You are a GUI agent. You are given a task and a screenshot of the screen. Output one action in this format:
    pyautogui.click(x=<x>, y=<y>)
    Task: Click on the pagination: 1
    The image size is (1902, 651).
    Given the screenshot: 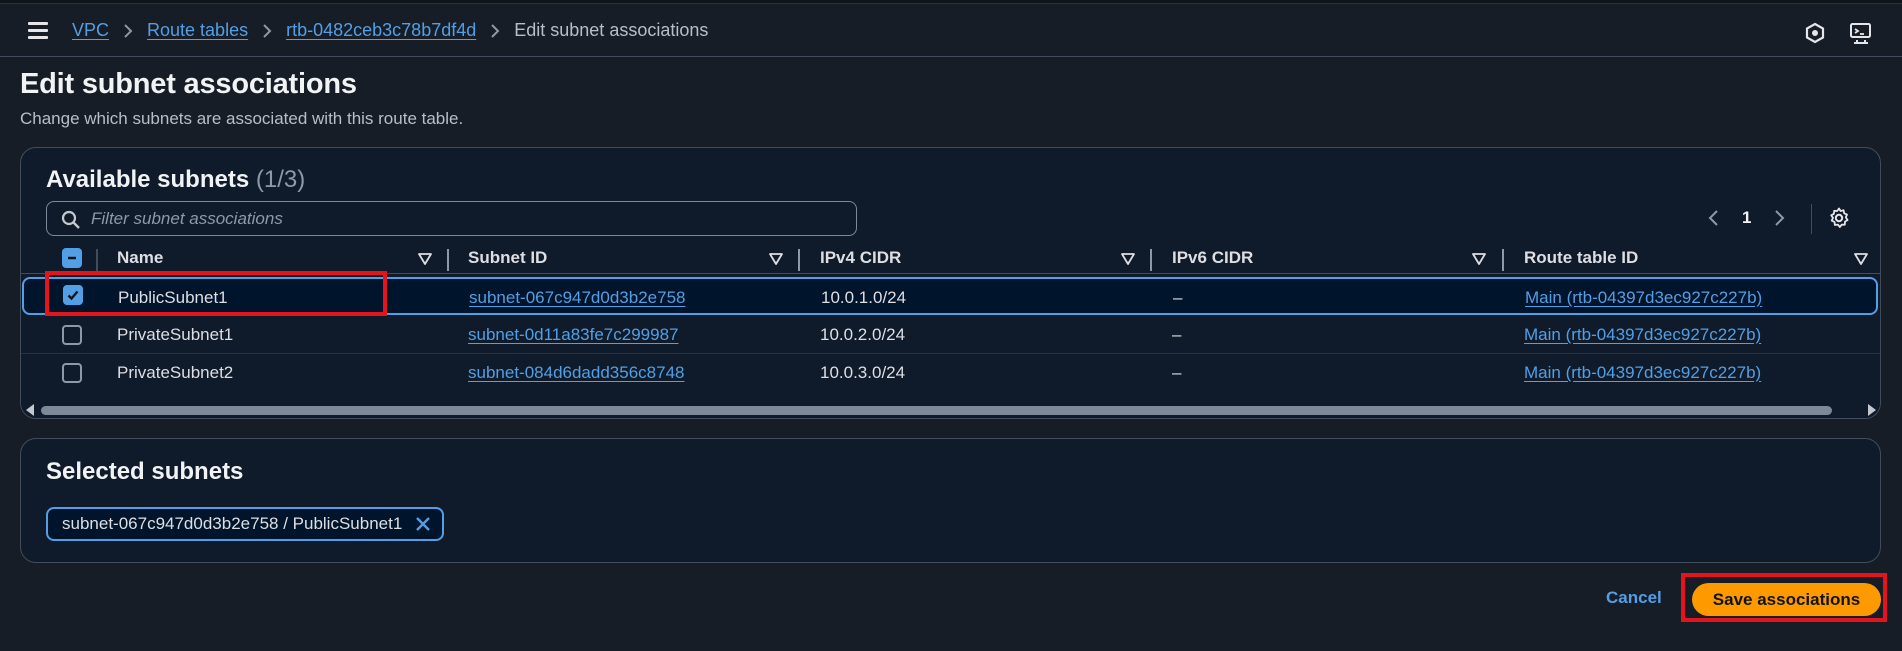 What is the action you would take?
    pyautogui.click(x=1746, y=218)
    